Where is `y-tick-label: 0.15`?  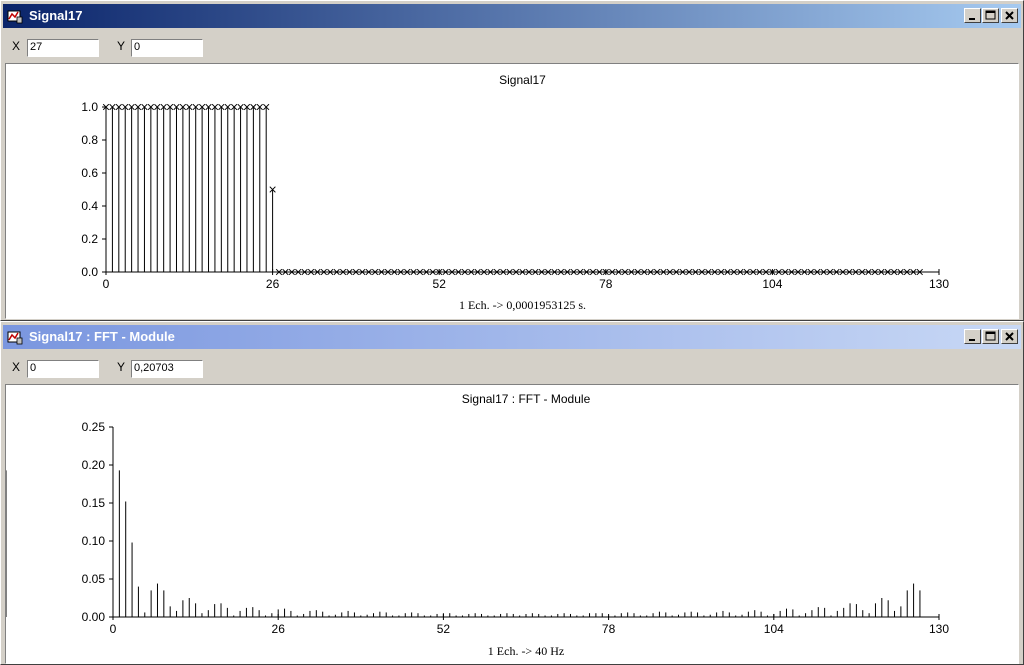
y-tick-label: 0.15 is located at coordinates (94, 503).